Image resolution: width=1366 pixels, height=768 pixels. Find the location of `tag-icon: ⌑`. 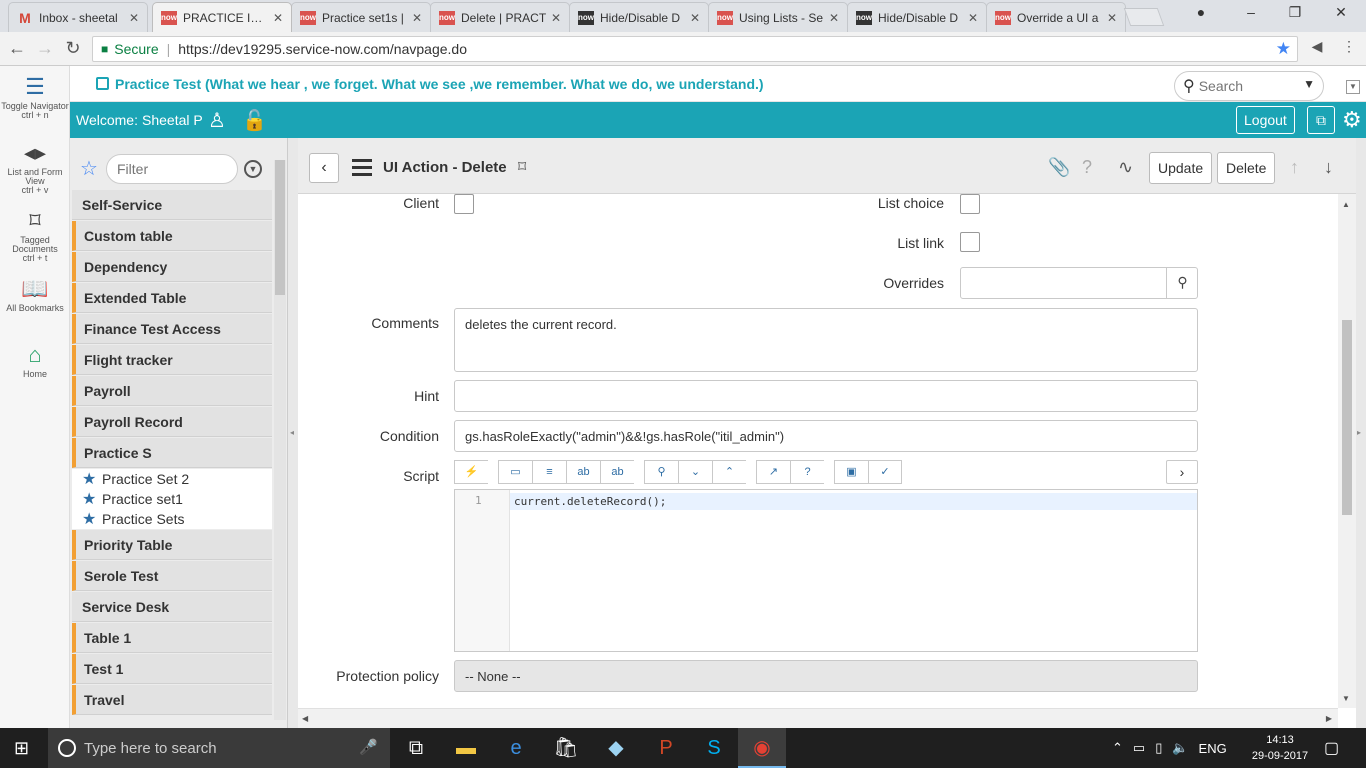

tag-icon: ⌑ is located at coordinates (522, 167).